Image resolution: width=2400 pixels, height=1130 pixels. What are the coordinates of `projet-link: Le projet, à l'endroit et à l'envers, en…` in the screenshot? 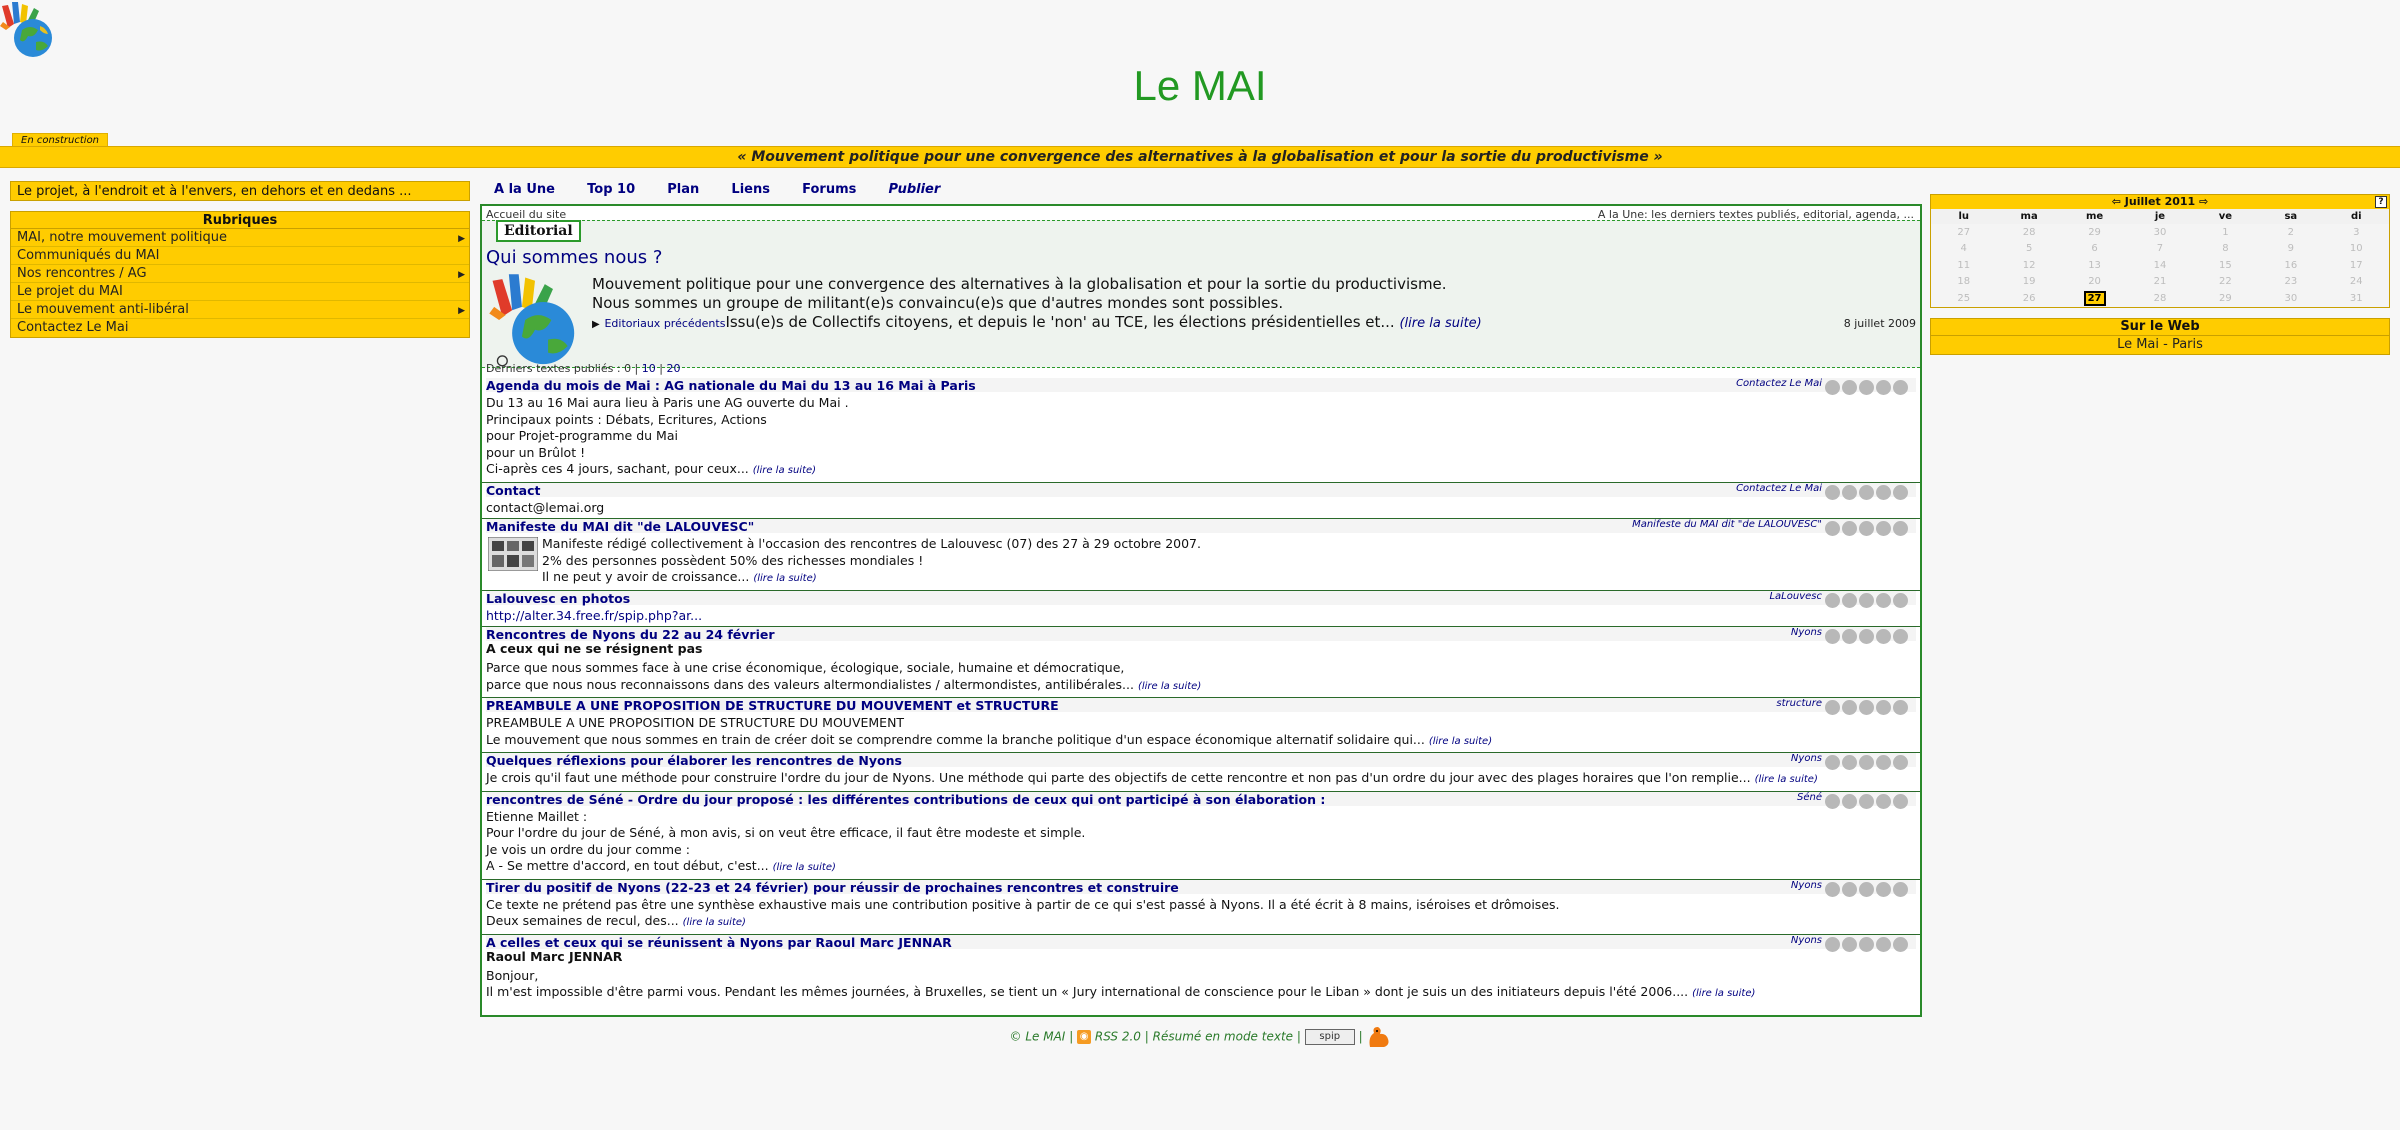 It's located at (240, 191).